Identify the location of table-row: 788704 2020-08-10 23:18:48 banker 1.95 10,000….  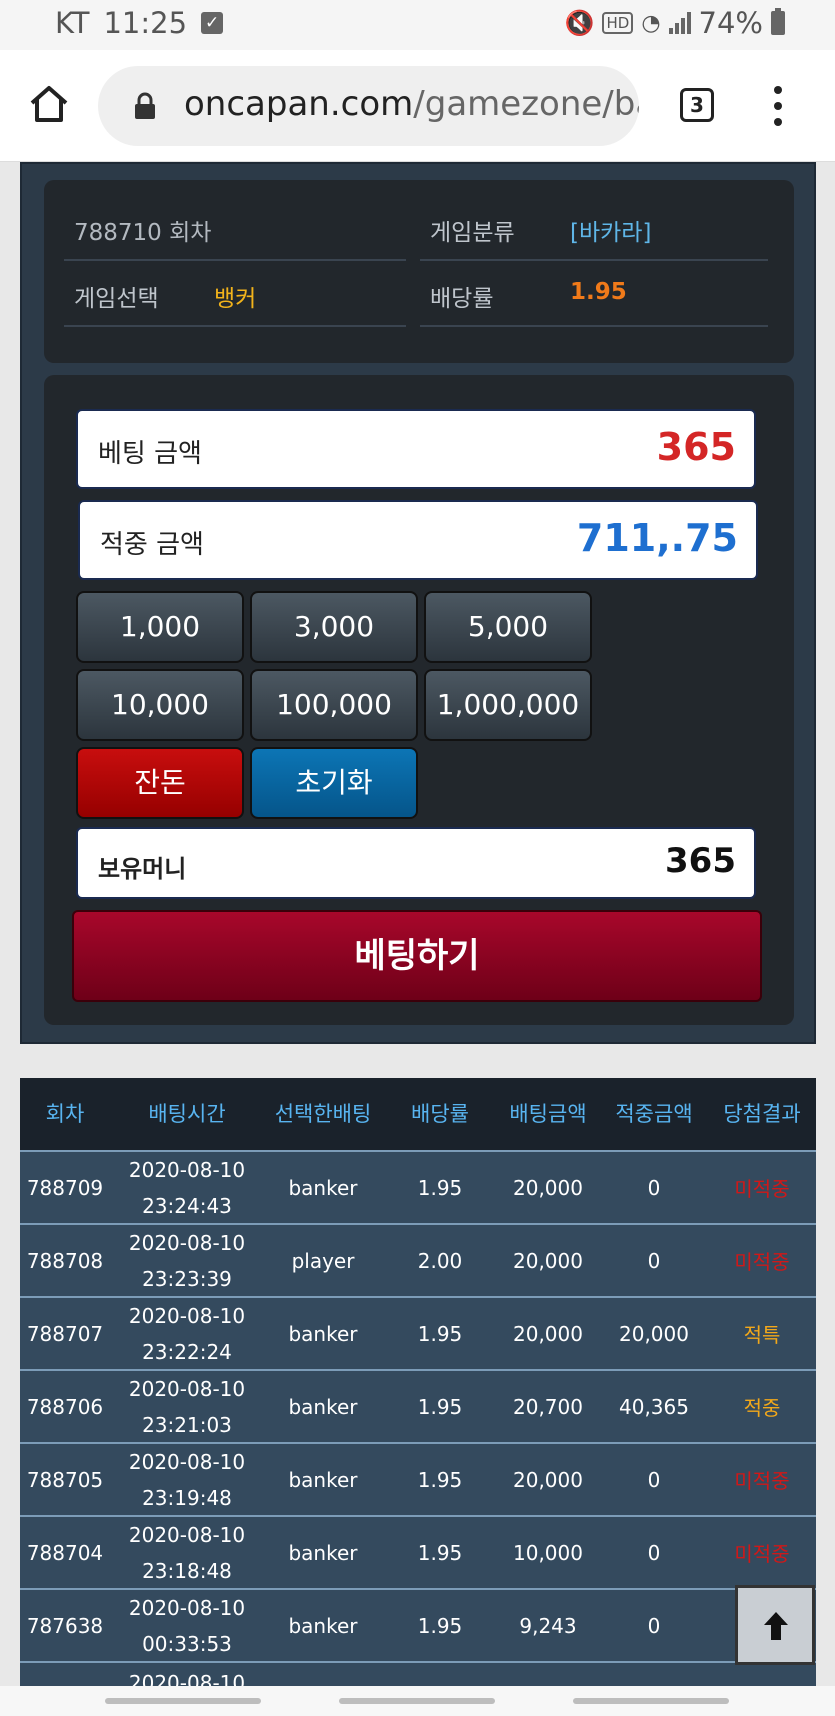
(418, 1551).